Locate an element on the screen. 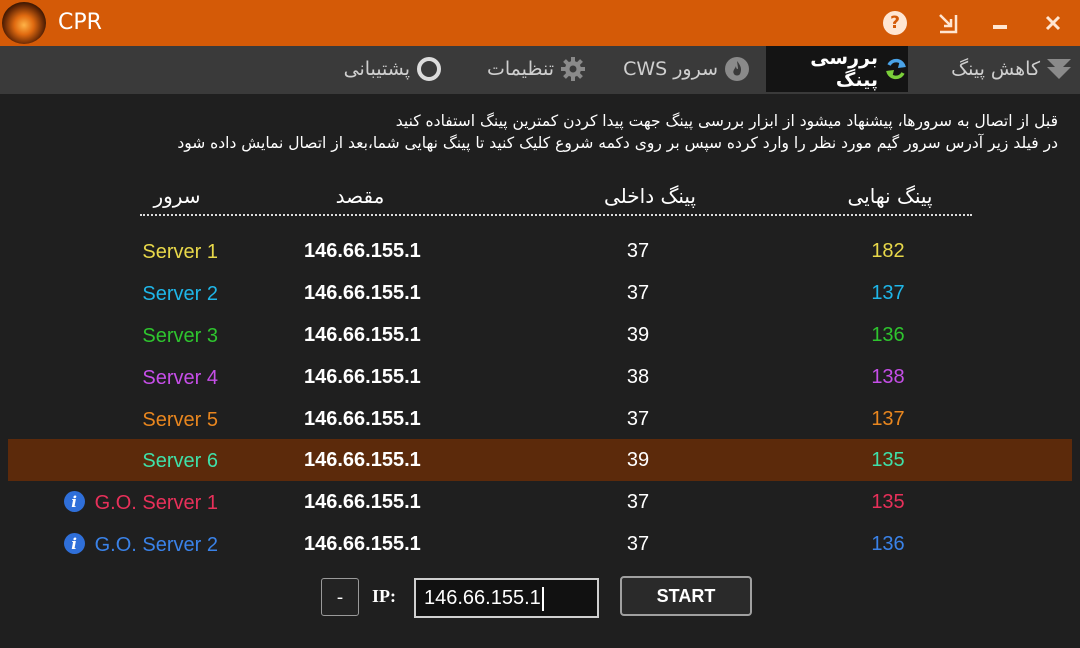  flame-icon is located at coordinates (737, 69).